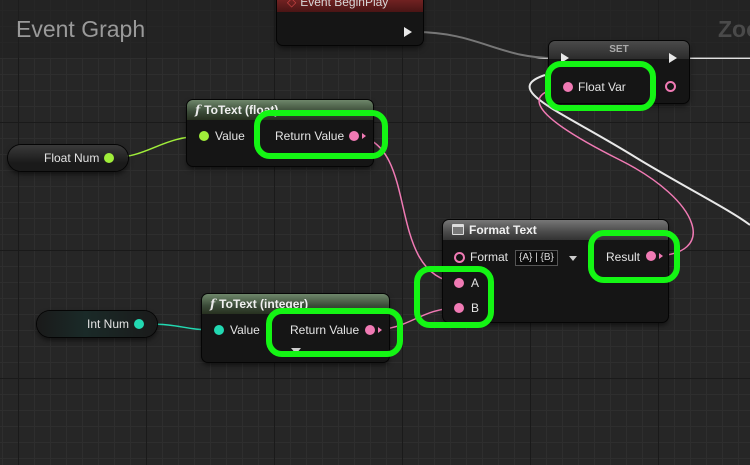 The height and width of the screenshot is (465, 750). What do you see at coordinates (573, 258) in the screenshot?
I see `chevron-down-icon` at bounding box center [573, 258].